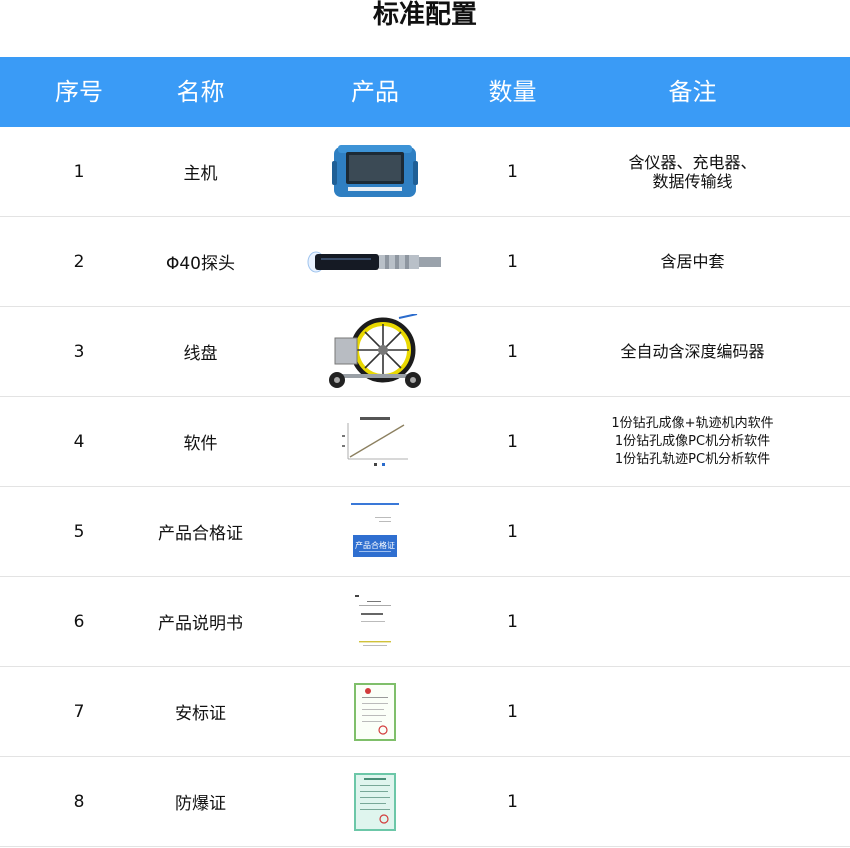  Describe the element at coordinates (375, 711) in the screenshot. I see `safety-cert-icon` at that location.